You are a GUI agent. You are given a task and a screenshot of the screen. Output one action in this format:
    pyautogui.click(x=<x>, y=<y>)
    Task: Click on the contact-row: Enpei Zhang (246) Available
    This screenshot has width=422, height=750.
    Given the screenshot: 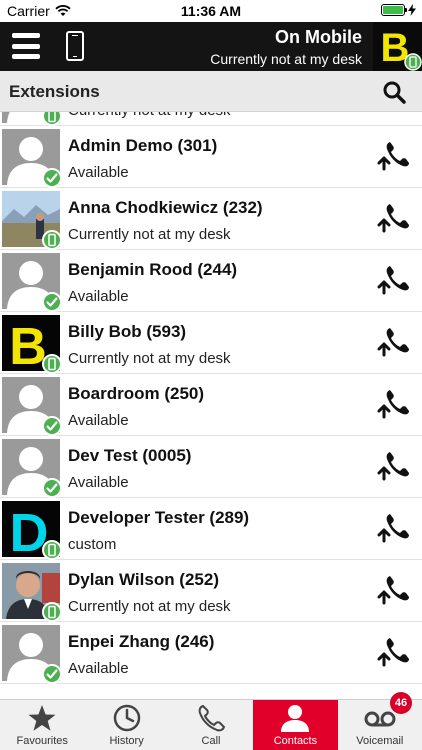 What is the action you would take?
    pyautogui.click(x=211, y=653)
    